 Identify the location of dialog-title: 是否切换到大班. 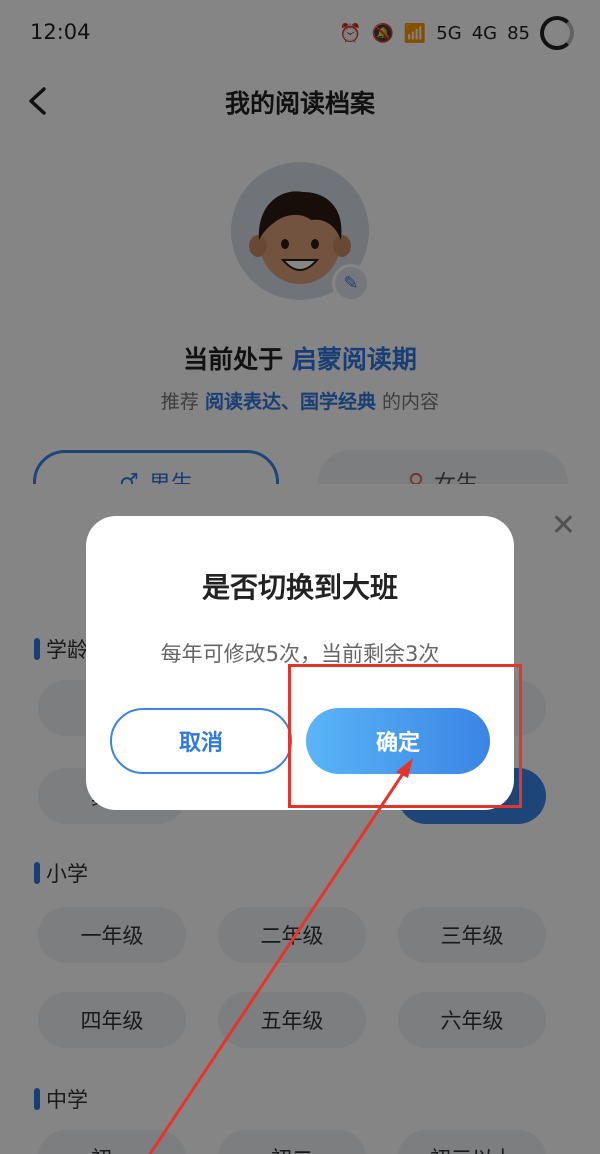
(299, 587).